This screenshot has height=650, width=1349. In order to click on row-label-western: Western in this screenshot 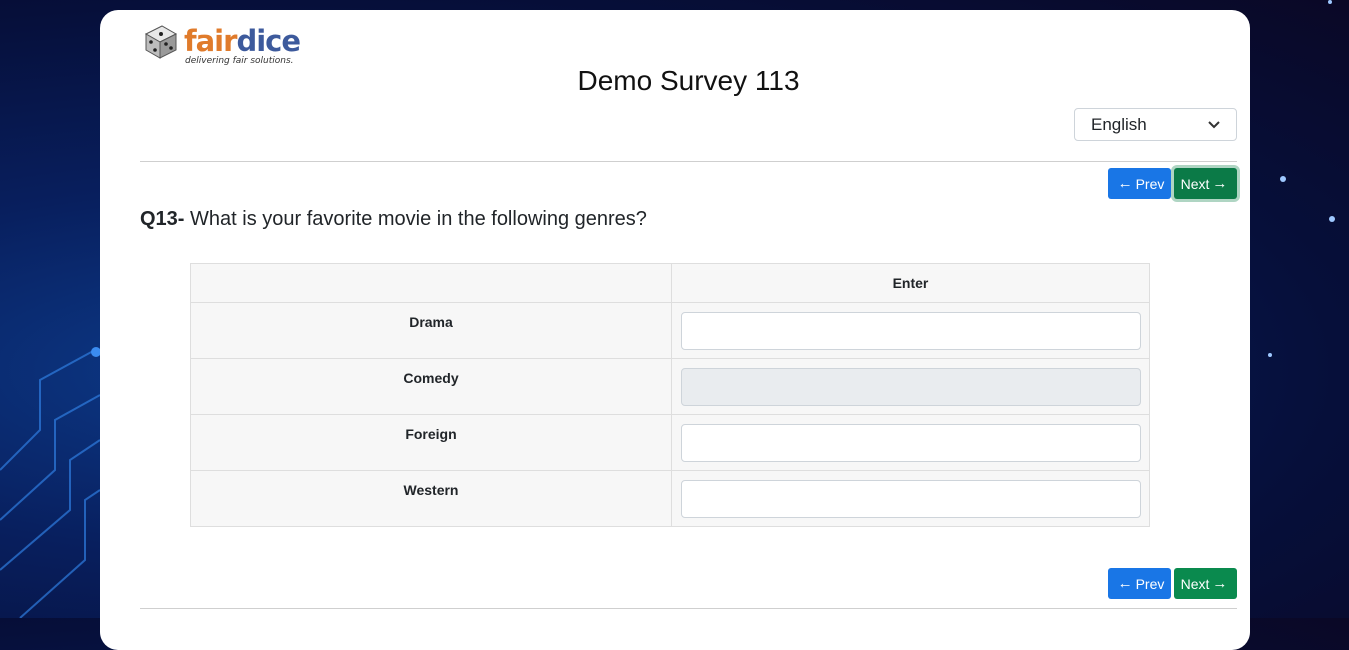, I will do `click(431, 498)`.